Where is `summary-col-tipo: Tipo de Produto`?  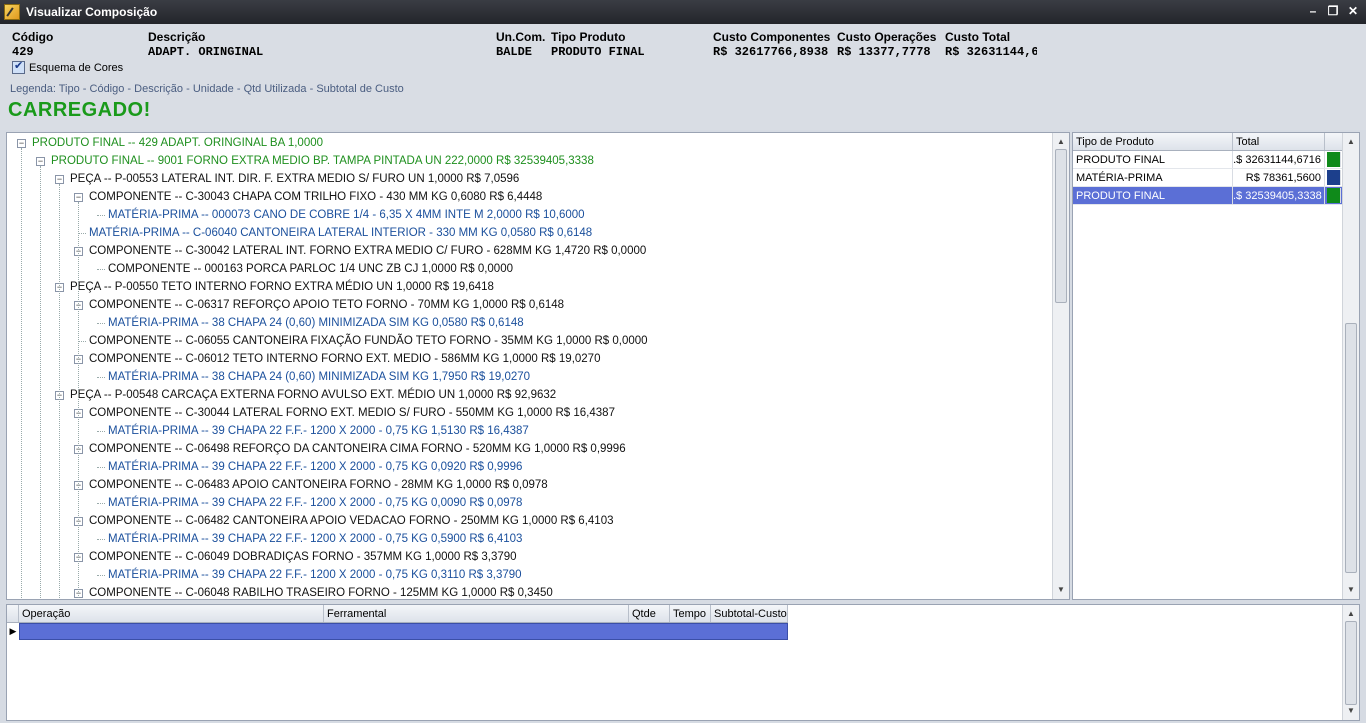 summary-col-tipo: Tipo de Produto is located at coordinates (1153, 141).